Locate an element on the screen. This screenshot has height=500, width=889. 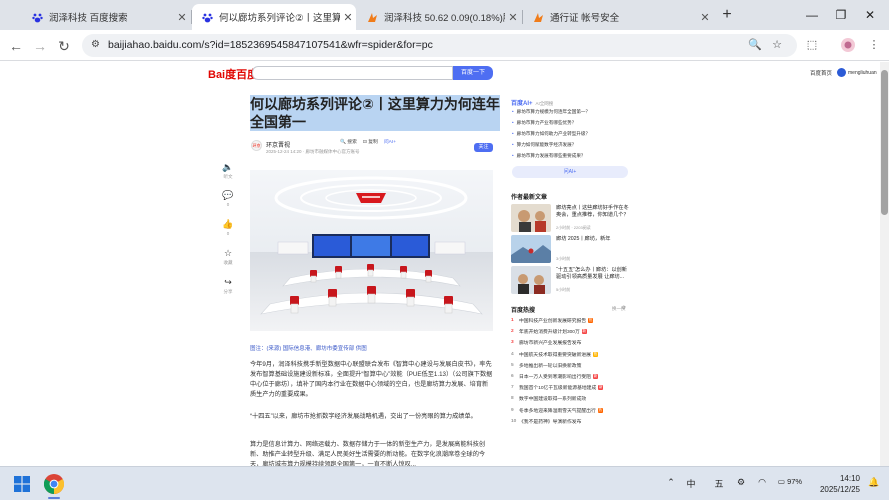
ime-language-indicator: 中 is located at coordinates (691, 483).